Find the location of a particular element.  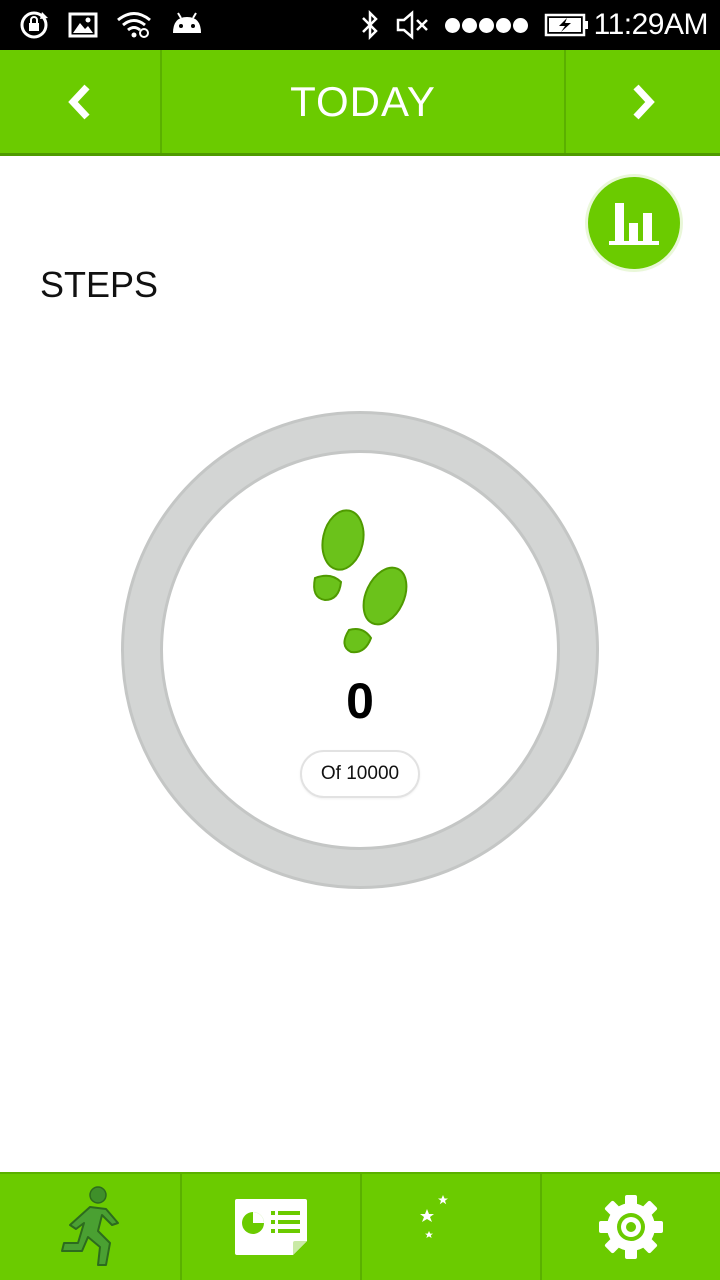

gear-icon is located at coordinates (631, 1227).